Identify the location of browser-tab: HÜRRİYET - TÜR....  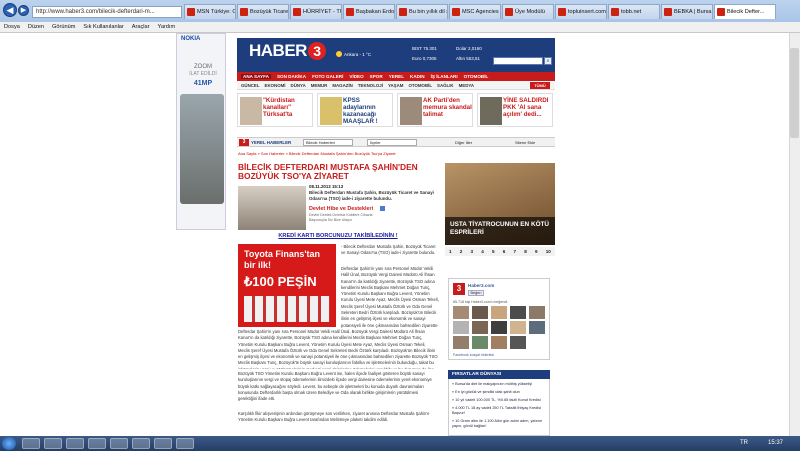
(316, 11).